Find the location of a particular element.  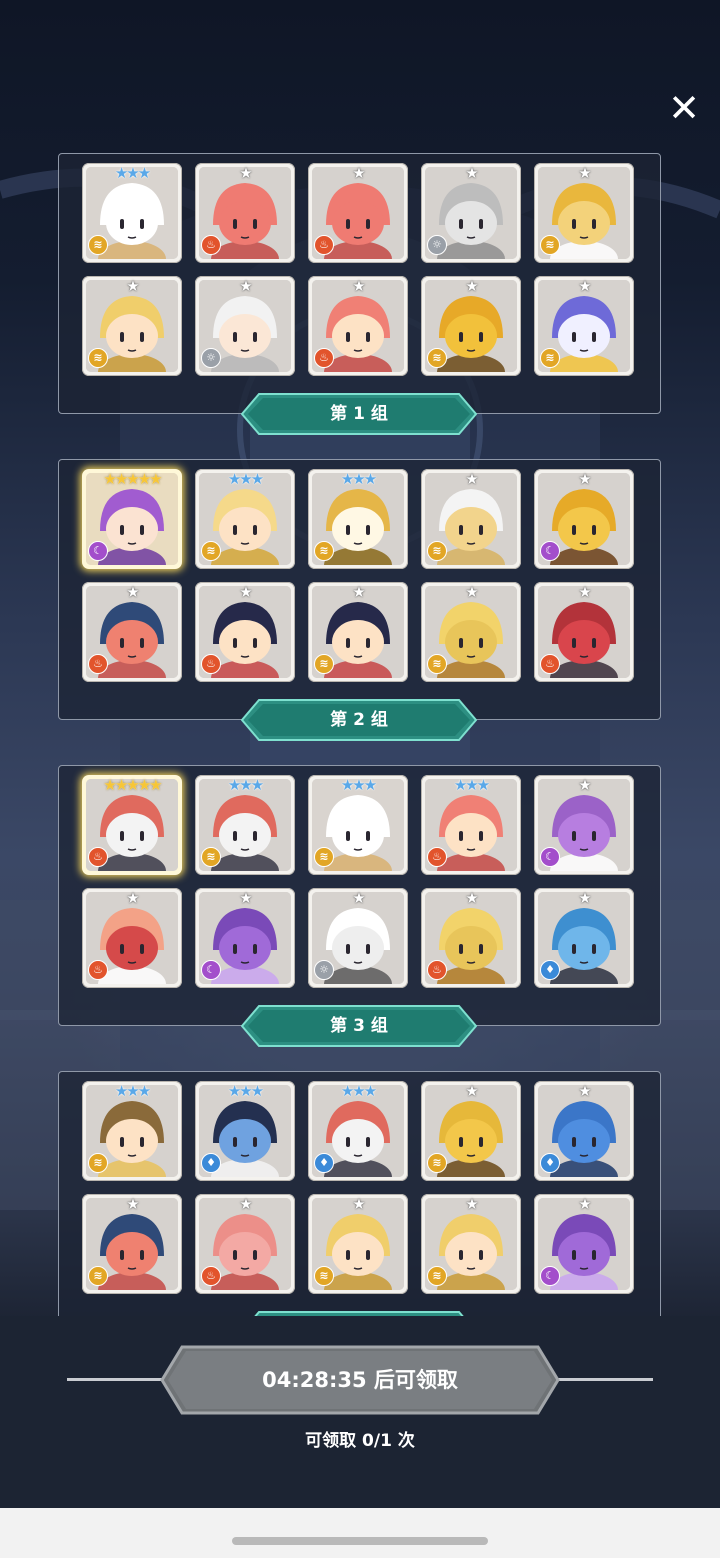

group-label: 第 3 组 is located at coordinates (359, 1026).